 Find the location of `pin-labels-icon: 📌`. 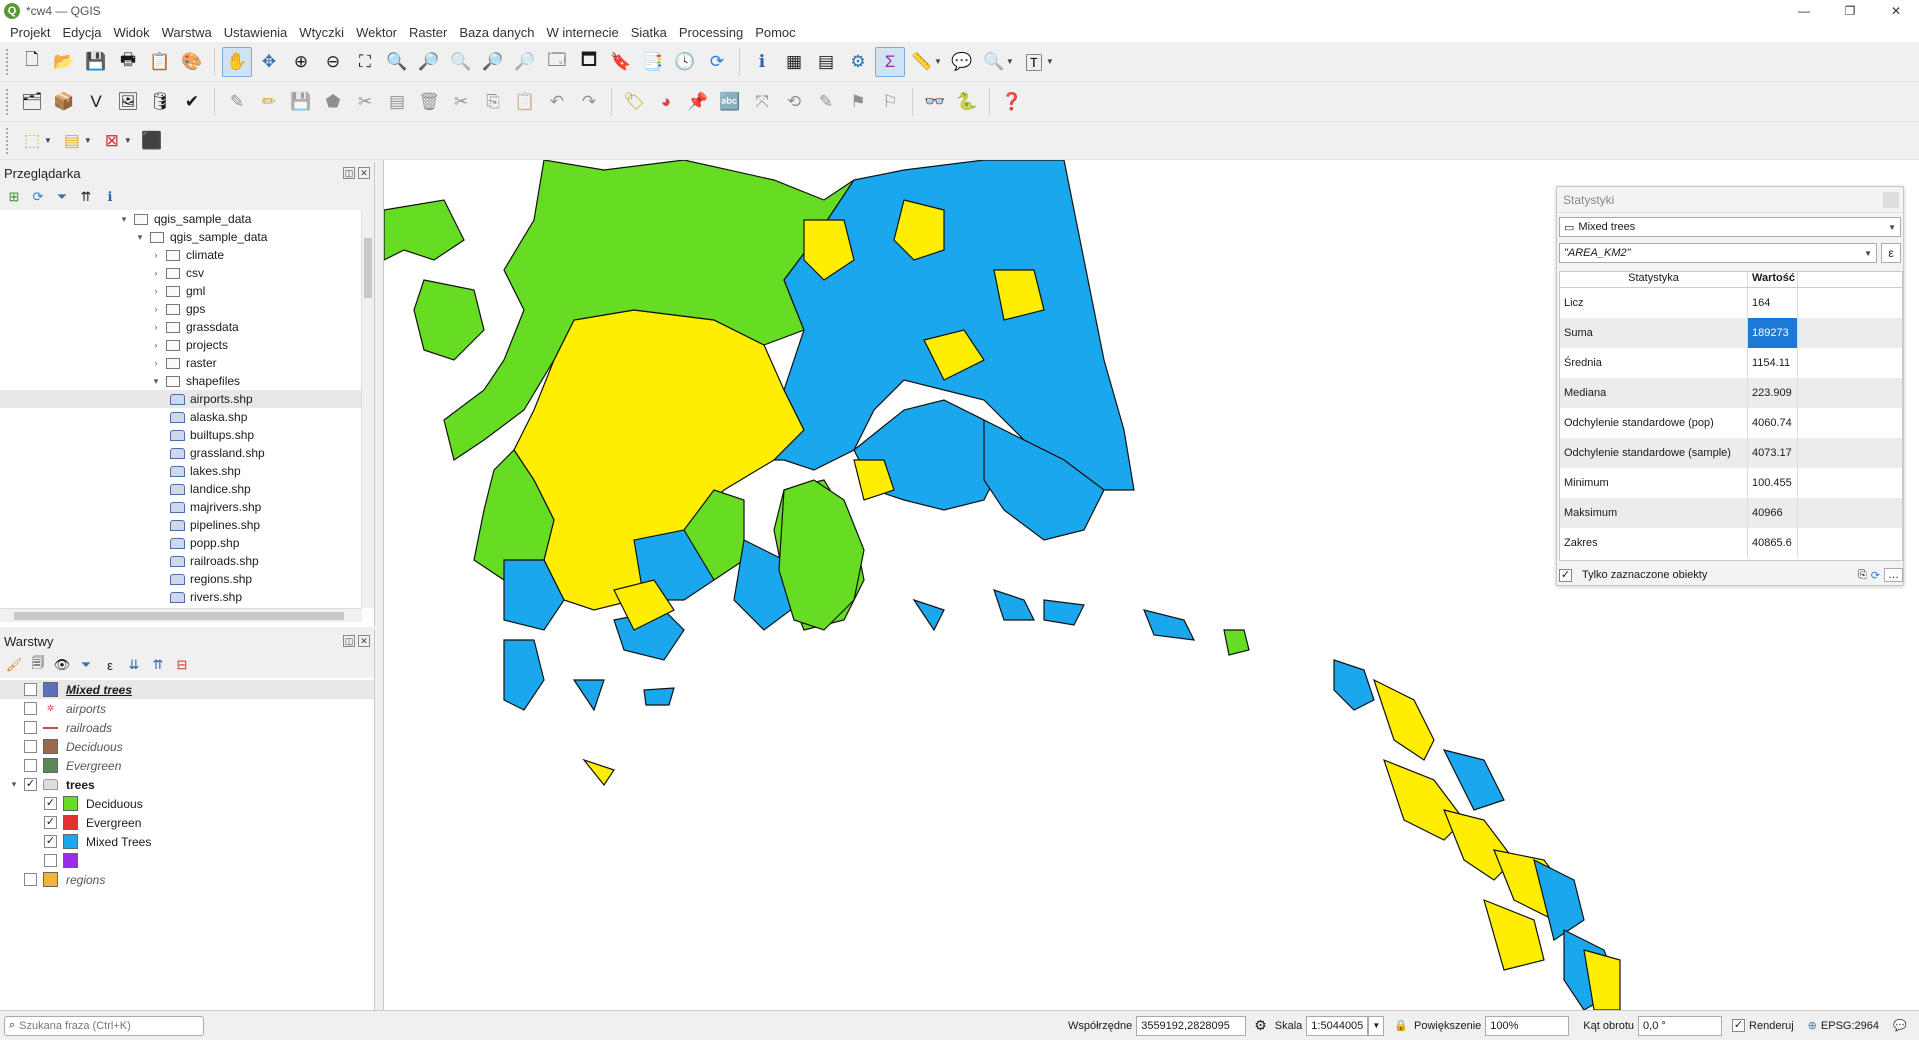

pin-labels-icon: 📌 is located at coordinates (698, 102).